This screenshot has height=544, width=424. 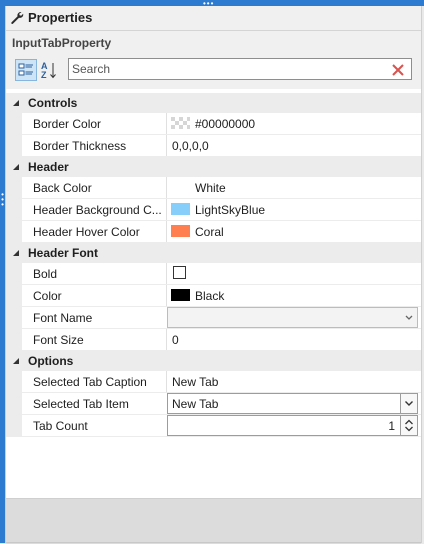 I want to click on property-name: Border Color, so click(x=67, y=124).